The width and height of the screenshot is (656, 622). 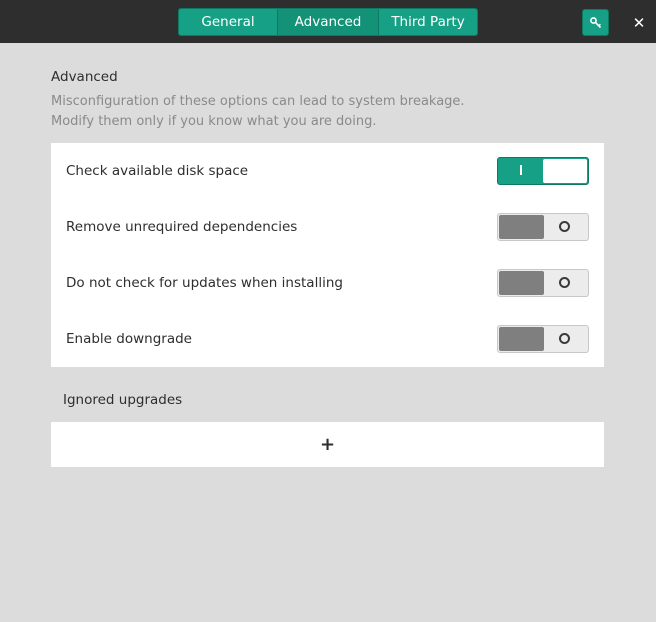 What do you see at coordinates (327, 339) in the screenshot?
I see `option-row-downgrade: Enable downgrade` at bounding box center [327, 339].